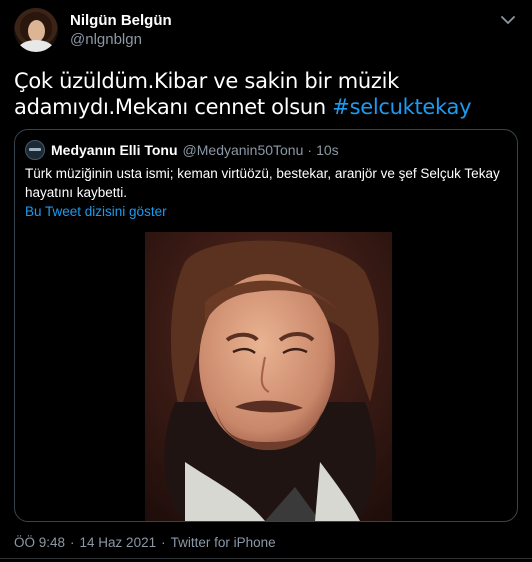 This screenshot has width=532, height=562. I want to click on tweet-time: ÖÖ 9:48, so click(39, 542).